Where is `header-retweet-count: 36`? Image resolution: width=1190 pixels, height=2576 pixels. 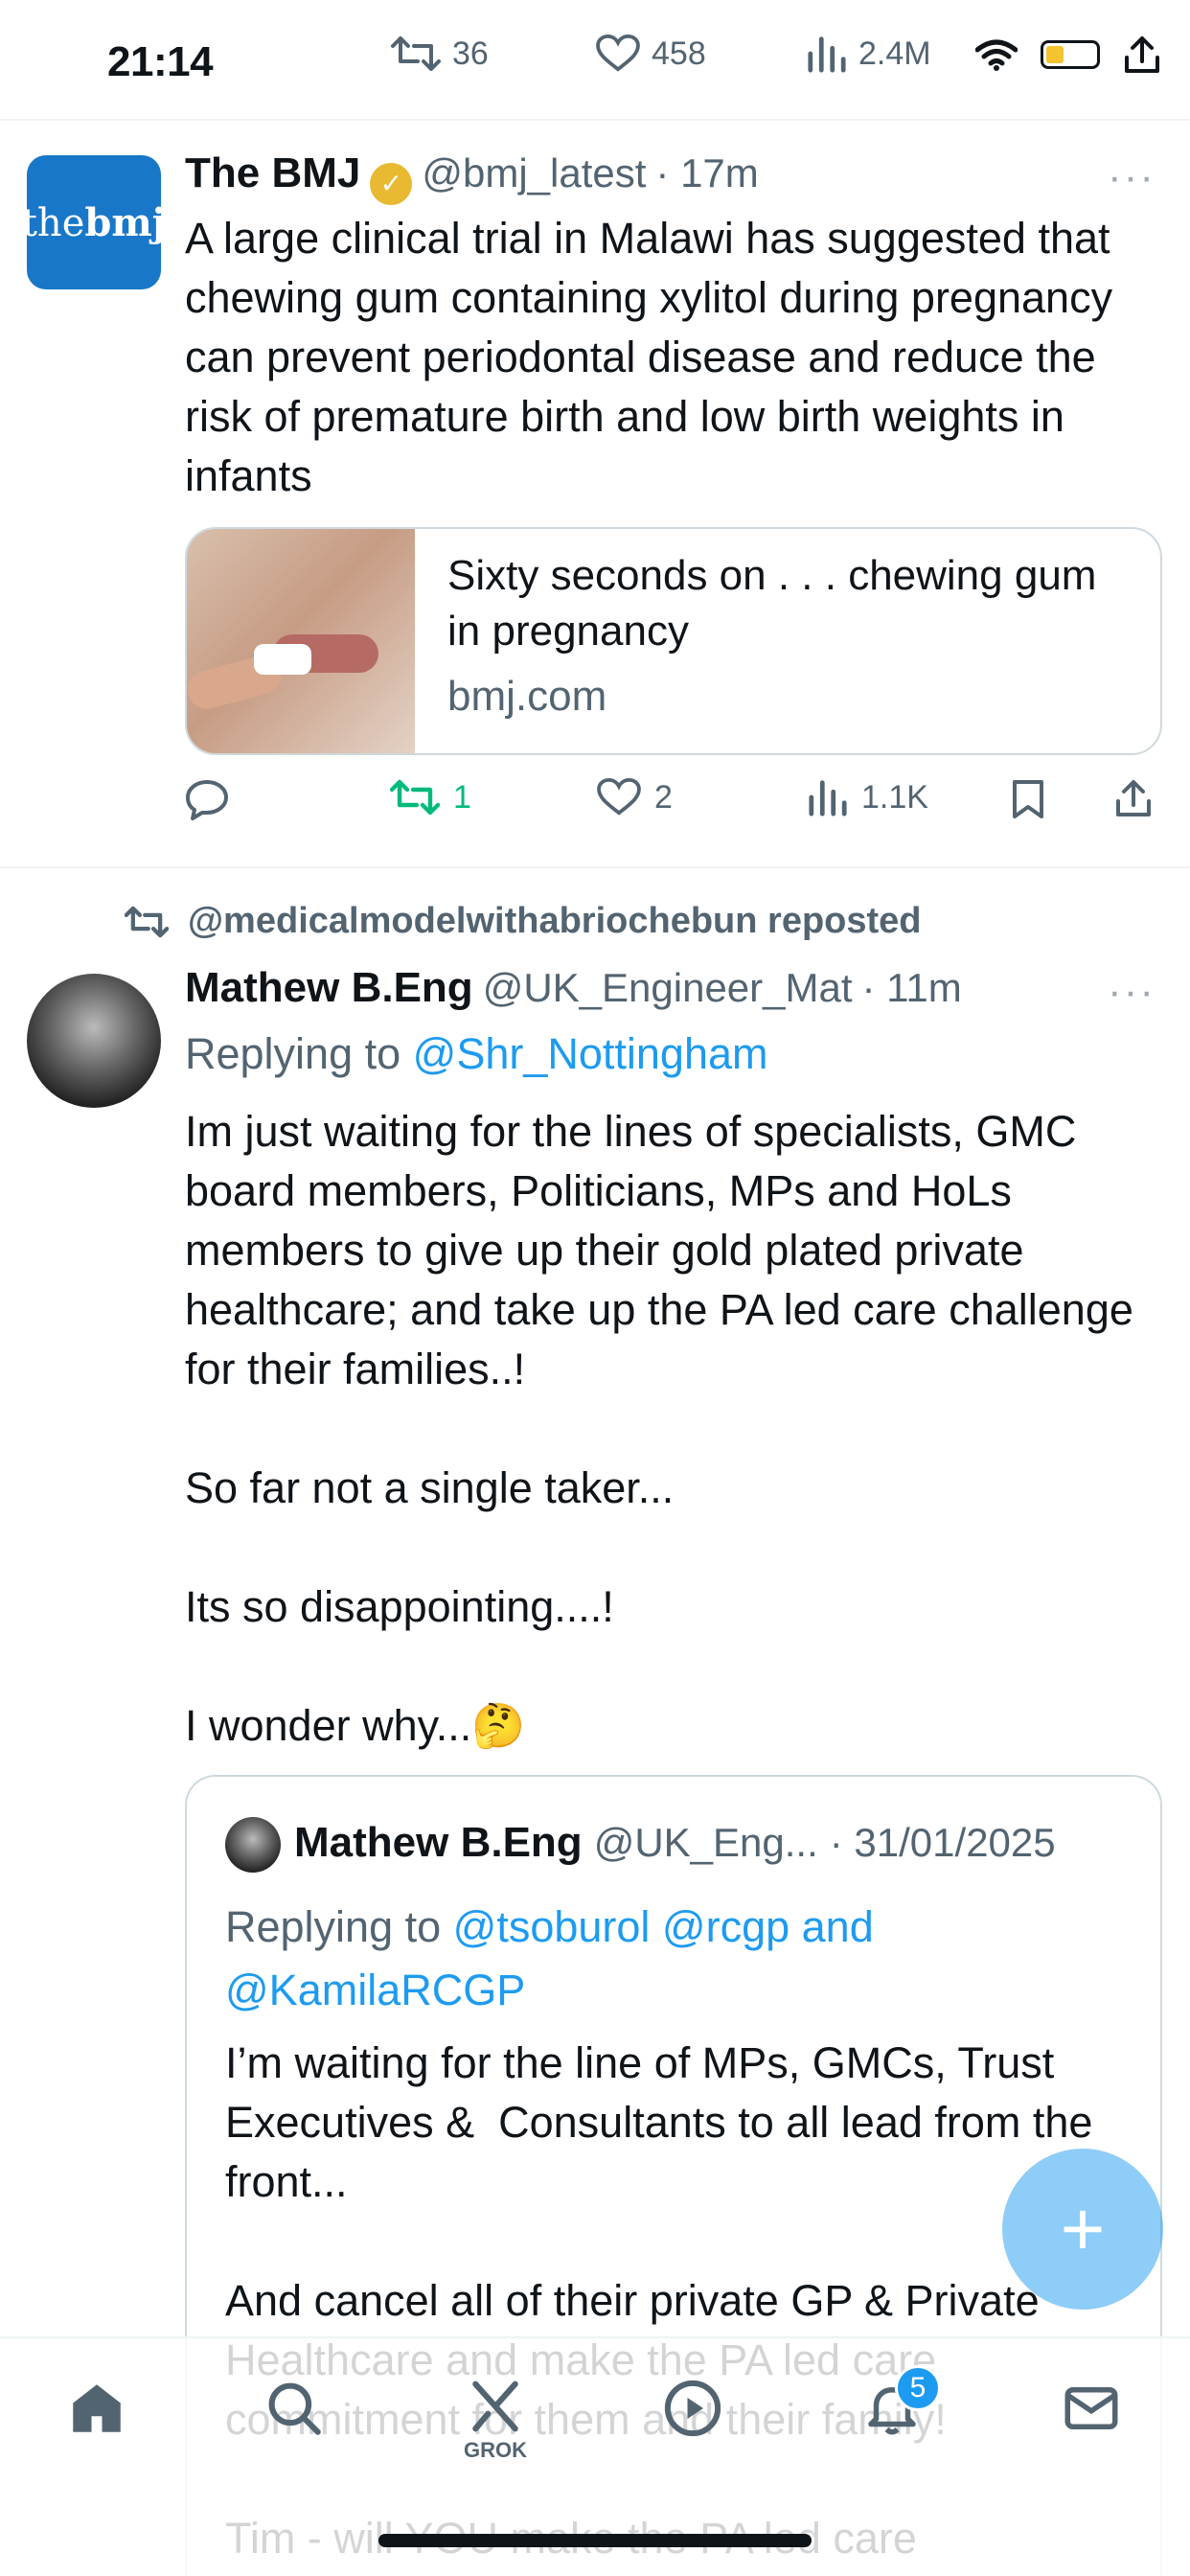 header-retweet-count: 36 is located at coordinates (471, 53).